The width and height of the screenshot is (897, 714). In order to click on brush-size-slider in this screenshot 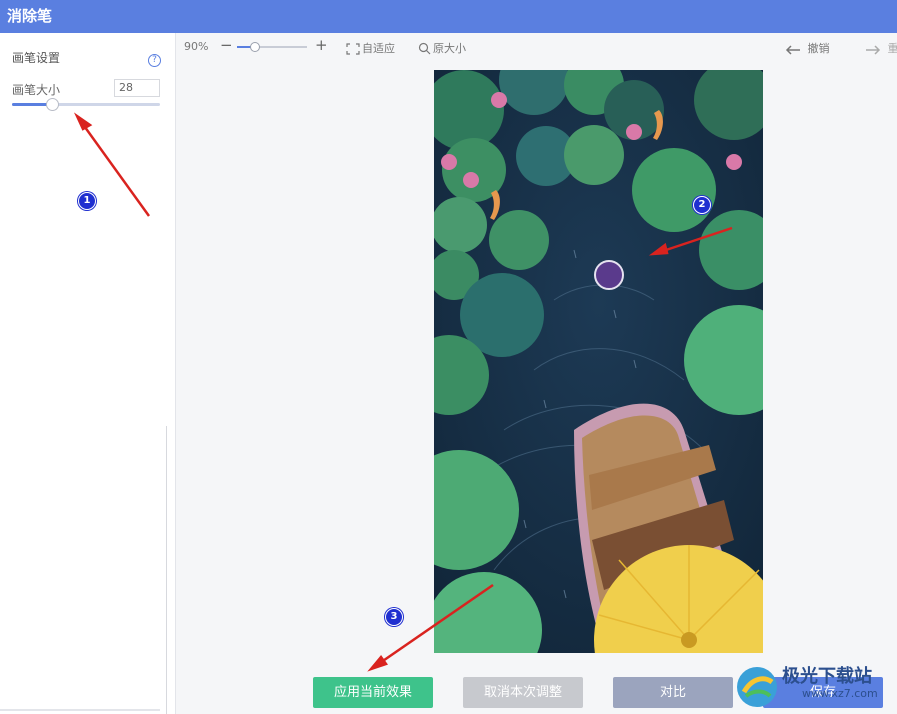, I will do `click(86, 104)`.